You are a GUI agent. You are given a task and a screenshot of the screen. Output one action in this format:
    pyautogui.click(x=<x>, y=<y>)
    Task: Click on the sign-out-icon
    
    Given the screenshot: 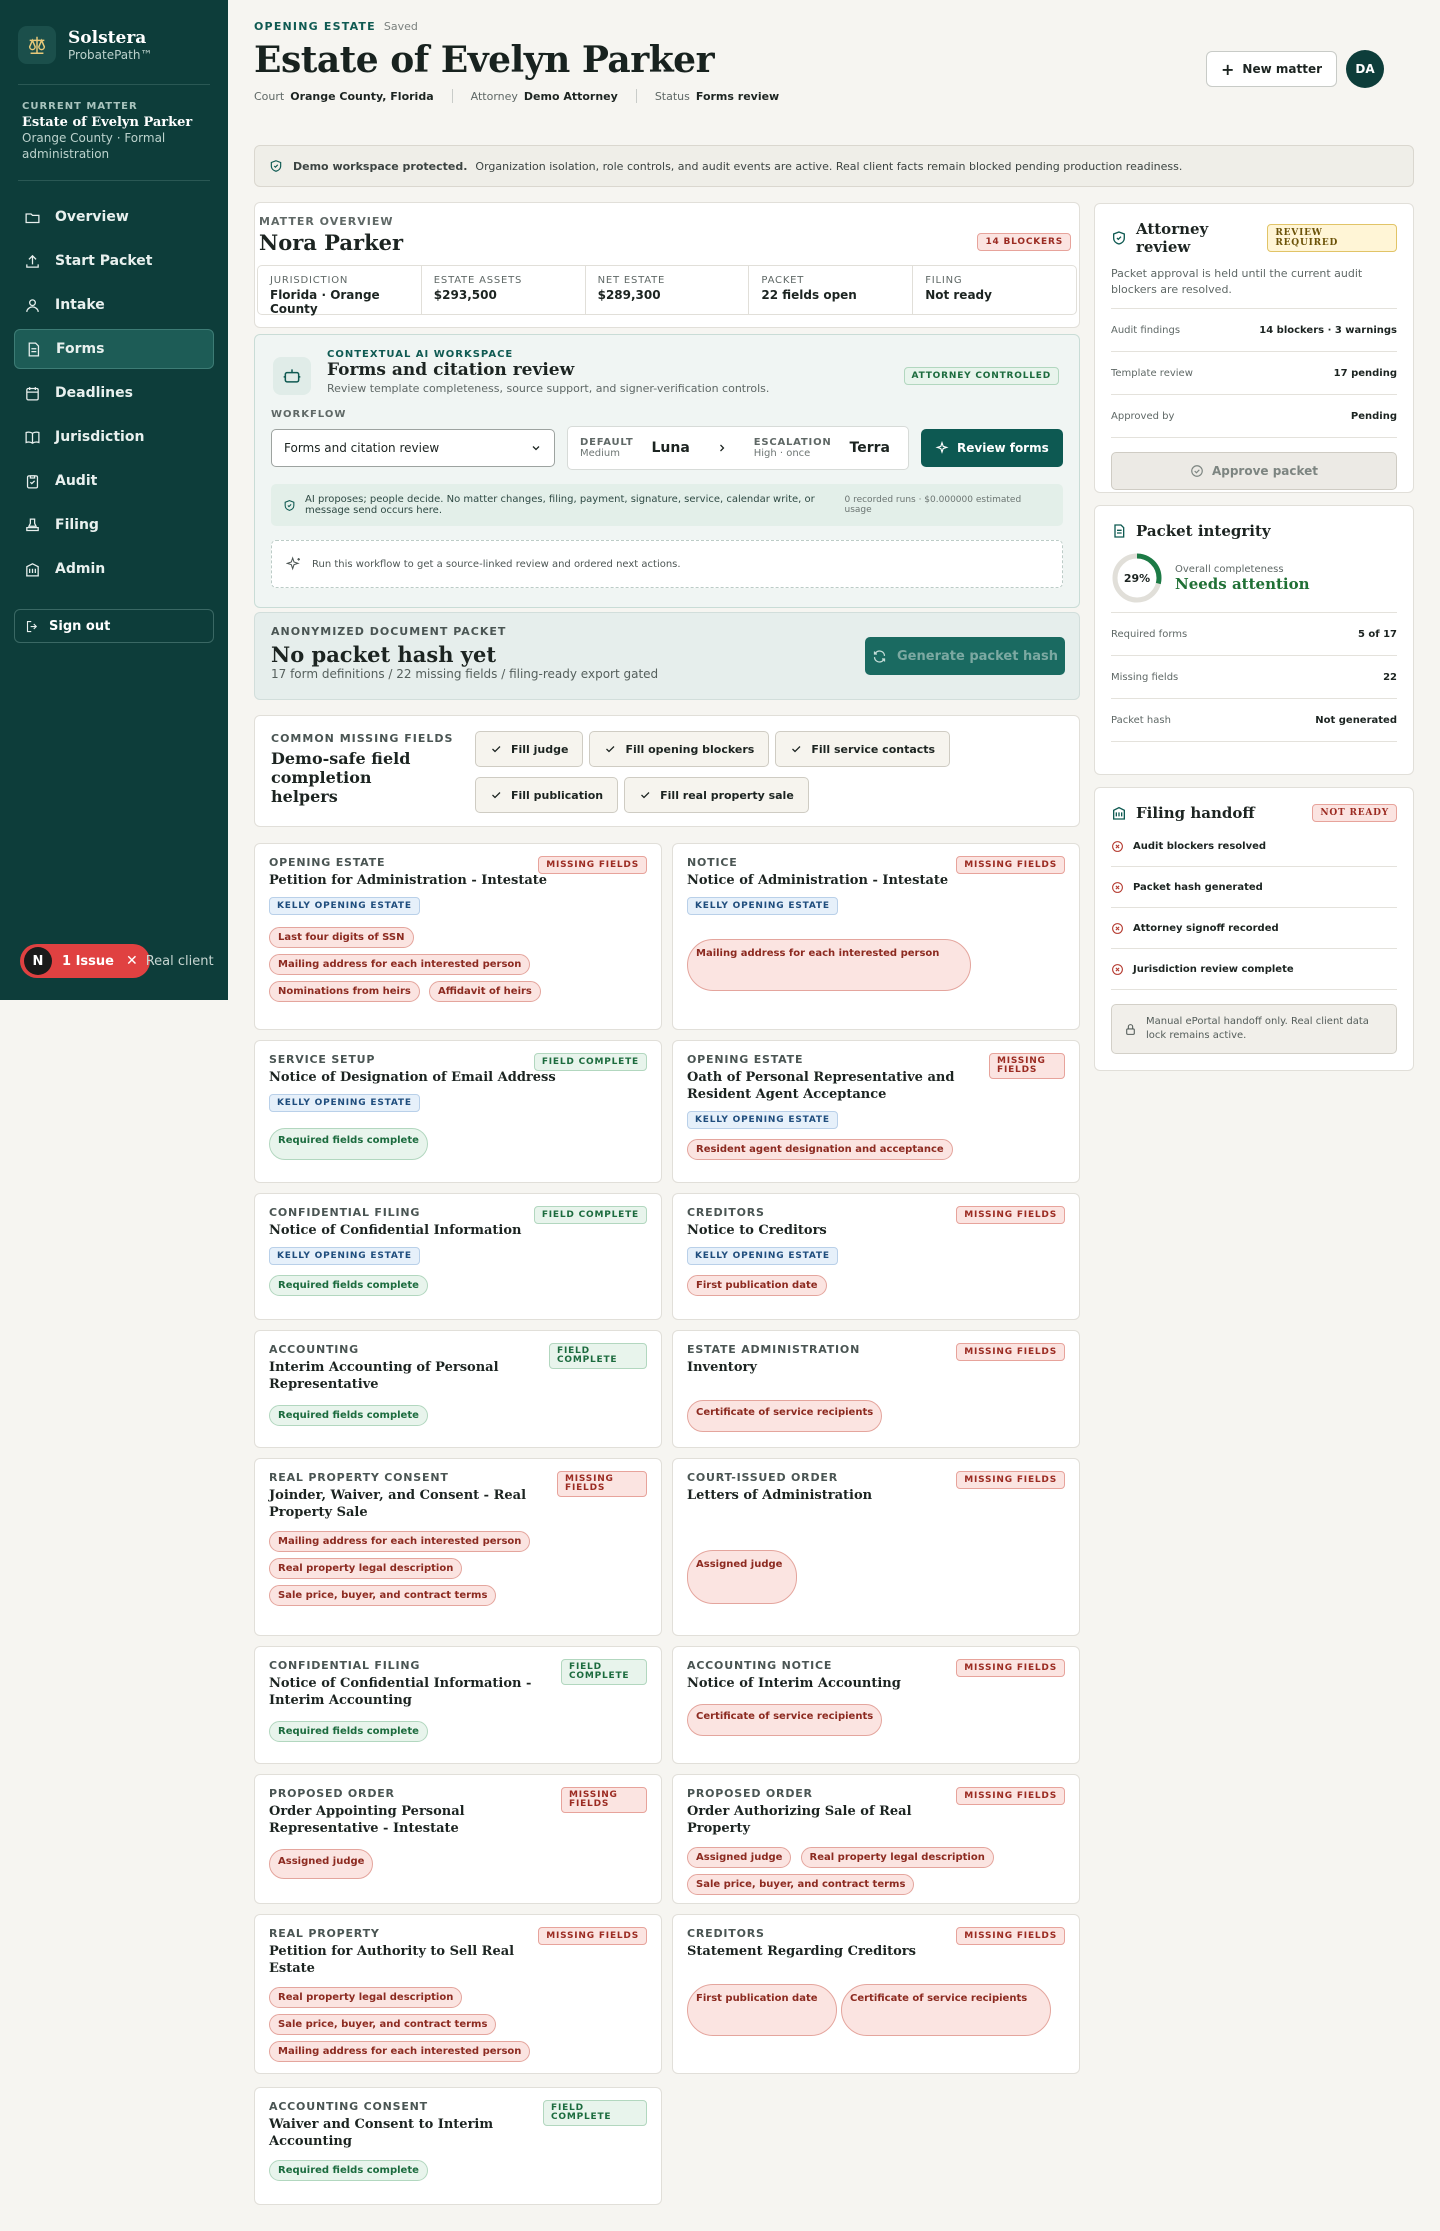 What is the action you would take?
    pyautogui.click(x=32, y=626)
    